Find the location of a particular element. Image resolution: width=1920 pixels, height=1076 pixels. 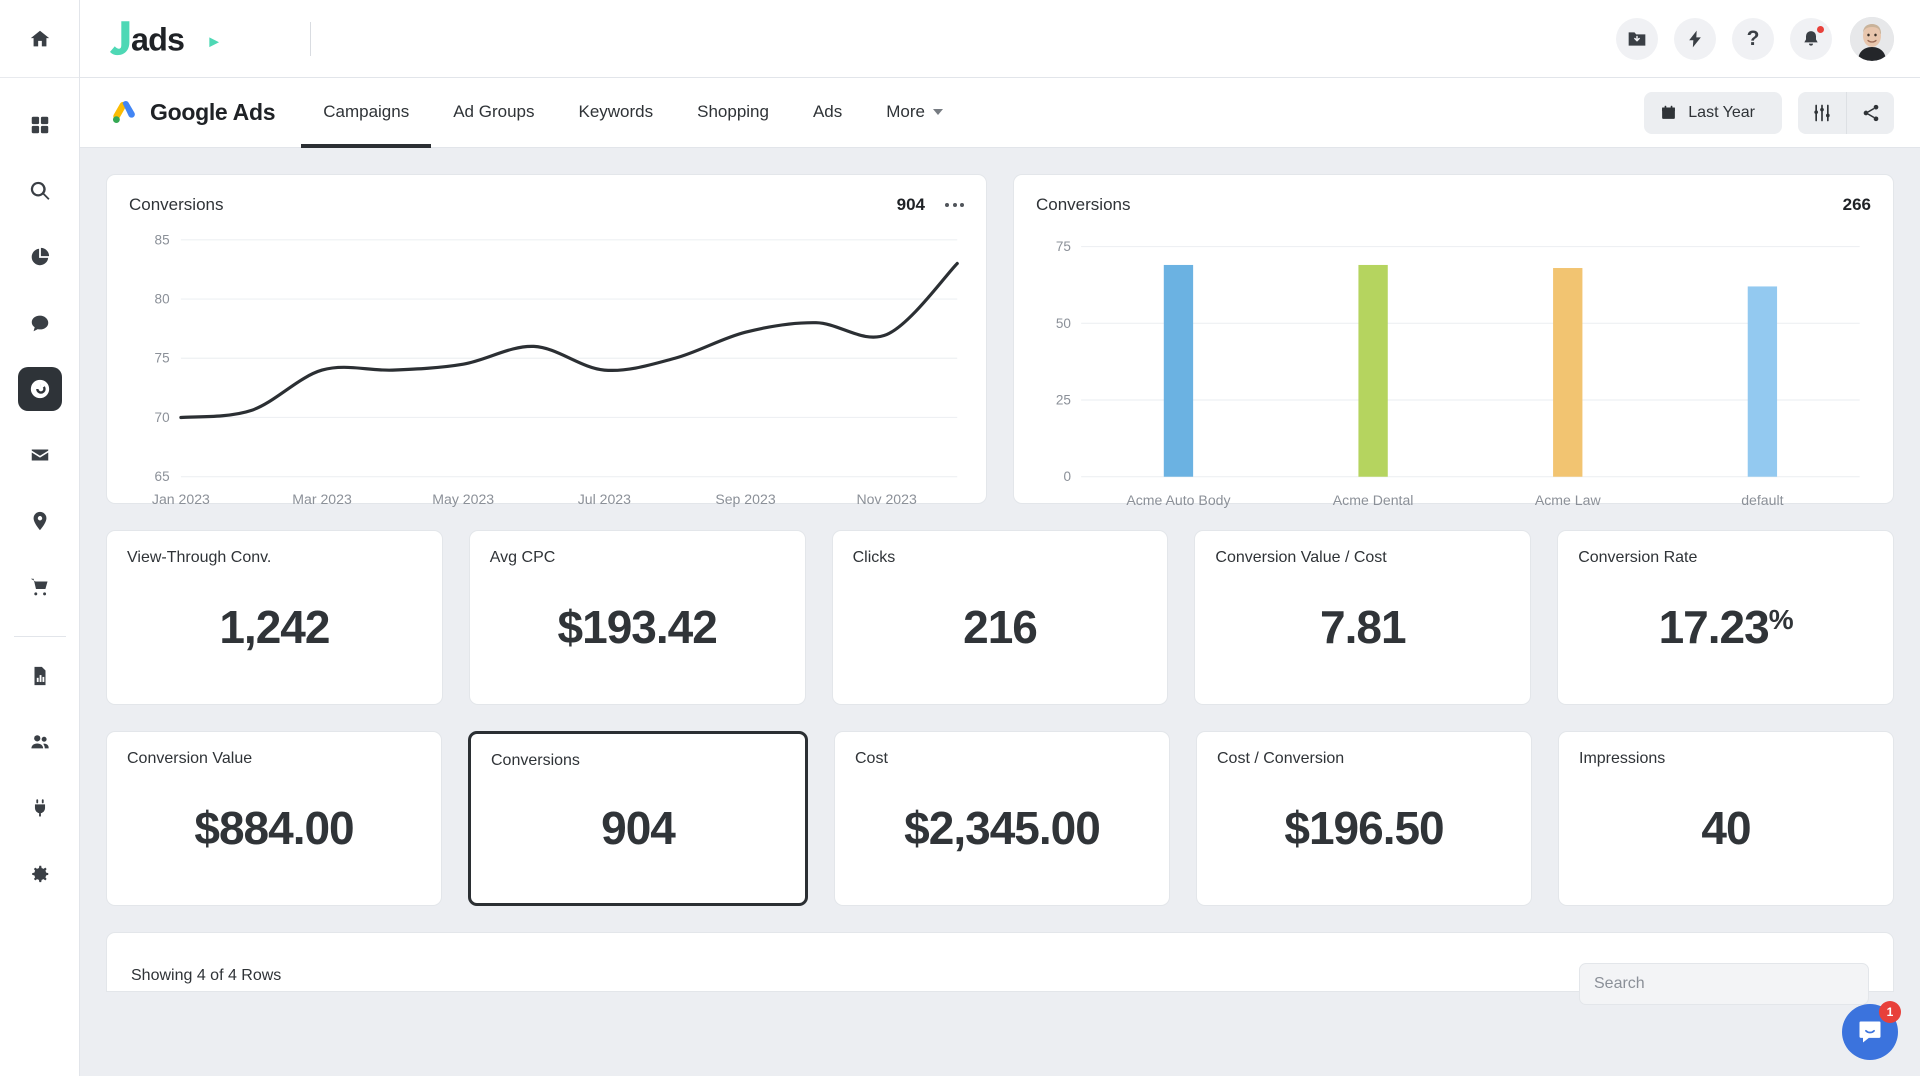

calendar-icon is located at coordinates (1669, 112).